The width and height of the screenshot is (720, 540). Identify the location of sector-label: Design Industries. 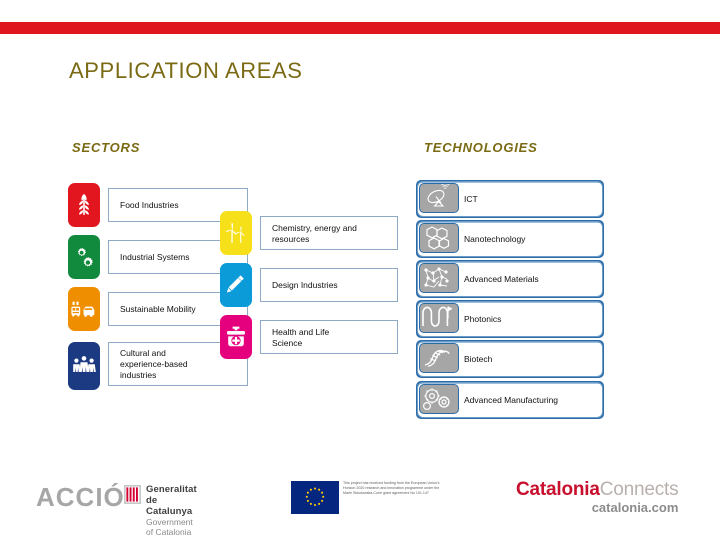
(305, 285).